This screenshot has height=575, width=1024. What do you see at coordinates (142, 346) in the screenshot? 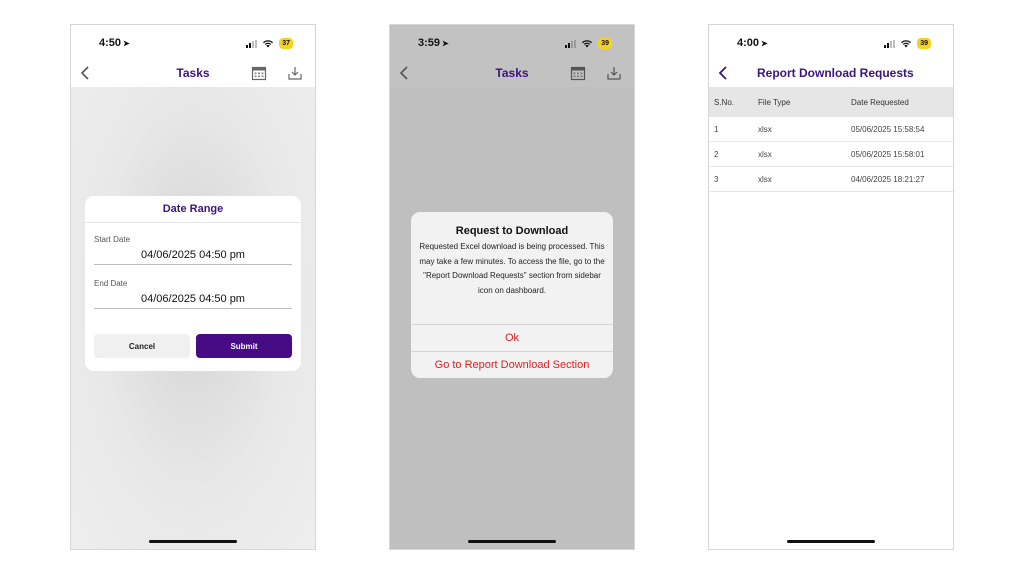
I see `cancel-button: Cancel` at bounding box center [142, 346].